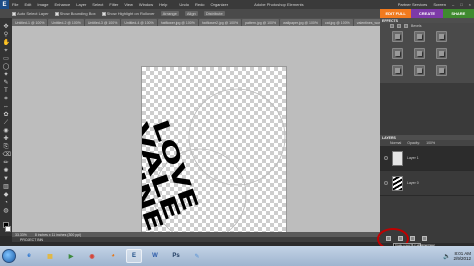 This screenshot has height=266, width=474. I want to click on trash-icon, so click(424, 238).